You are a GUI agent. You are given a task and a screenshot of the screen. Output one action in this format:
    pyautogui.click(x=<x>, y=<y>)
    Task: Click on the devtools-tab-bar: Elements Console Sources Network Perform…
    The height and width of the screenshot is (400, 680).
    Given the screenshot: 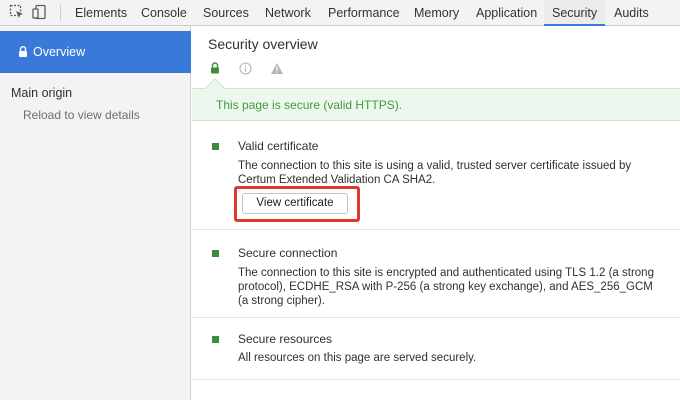 What is the action you would take?
    pyautogui.click(x=340, y=13)
    